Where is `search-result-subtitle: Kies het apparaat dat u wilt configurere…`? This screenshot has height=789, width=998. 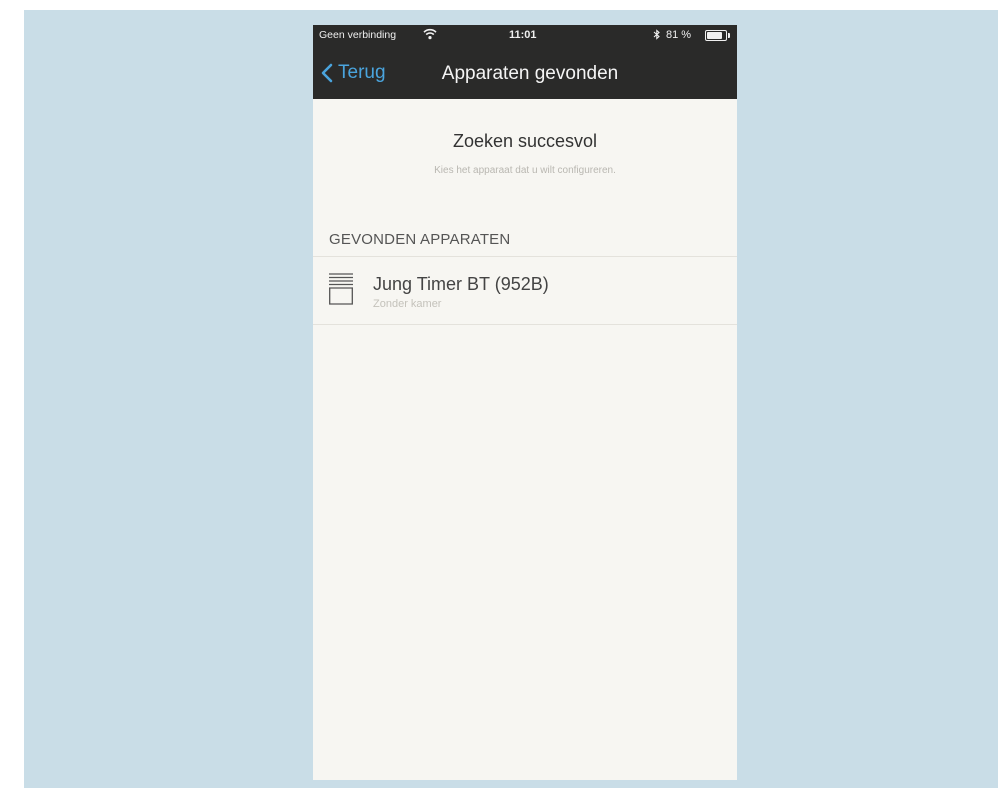 search-result-subtitle: Kies het apparaat dat u wilt configurere… is located at coordinates (525, 170).